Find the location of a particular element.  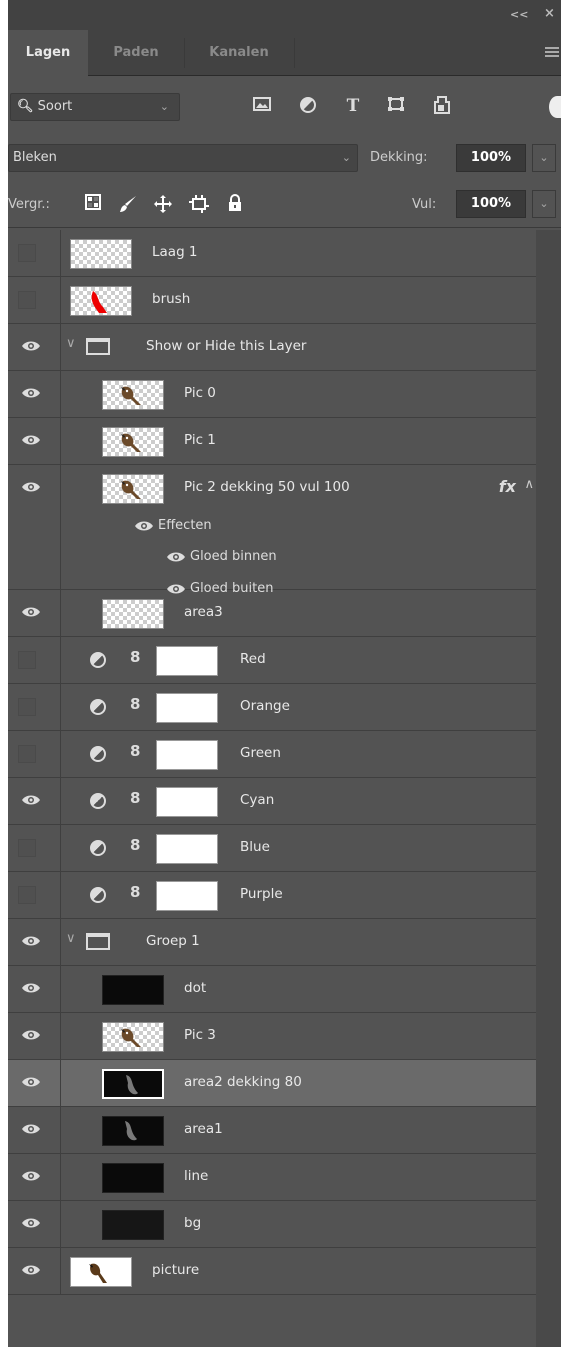

tab-kanalen: Kanalen is located at coordinates (239, 53).